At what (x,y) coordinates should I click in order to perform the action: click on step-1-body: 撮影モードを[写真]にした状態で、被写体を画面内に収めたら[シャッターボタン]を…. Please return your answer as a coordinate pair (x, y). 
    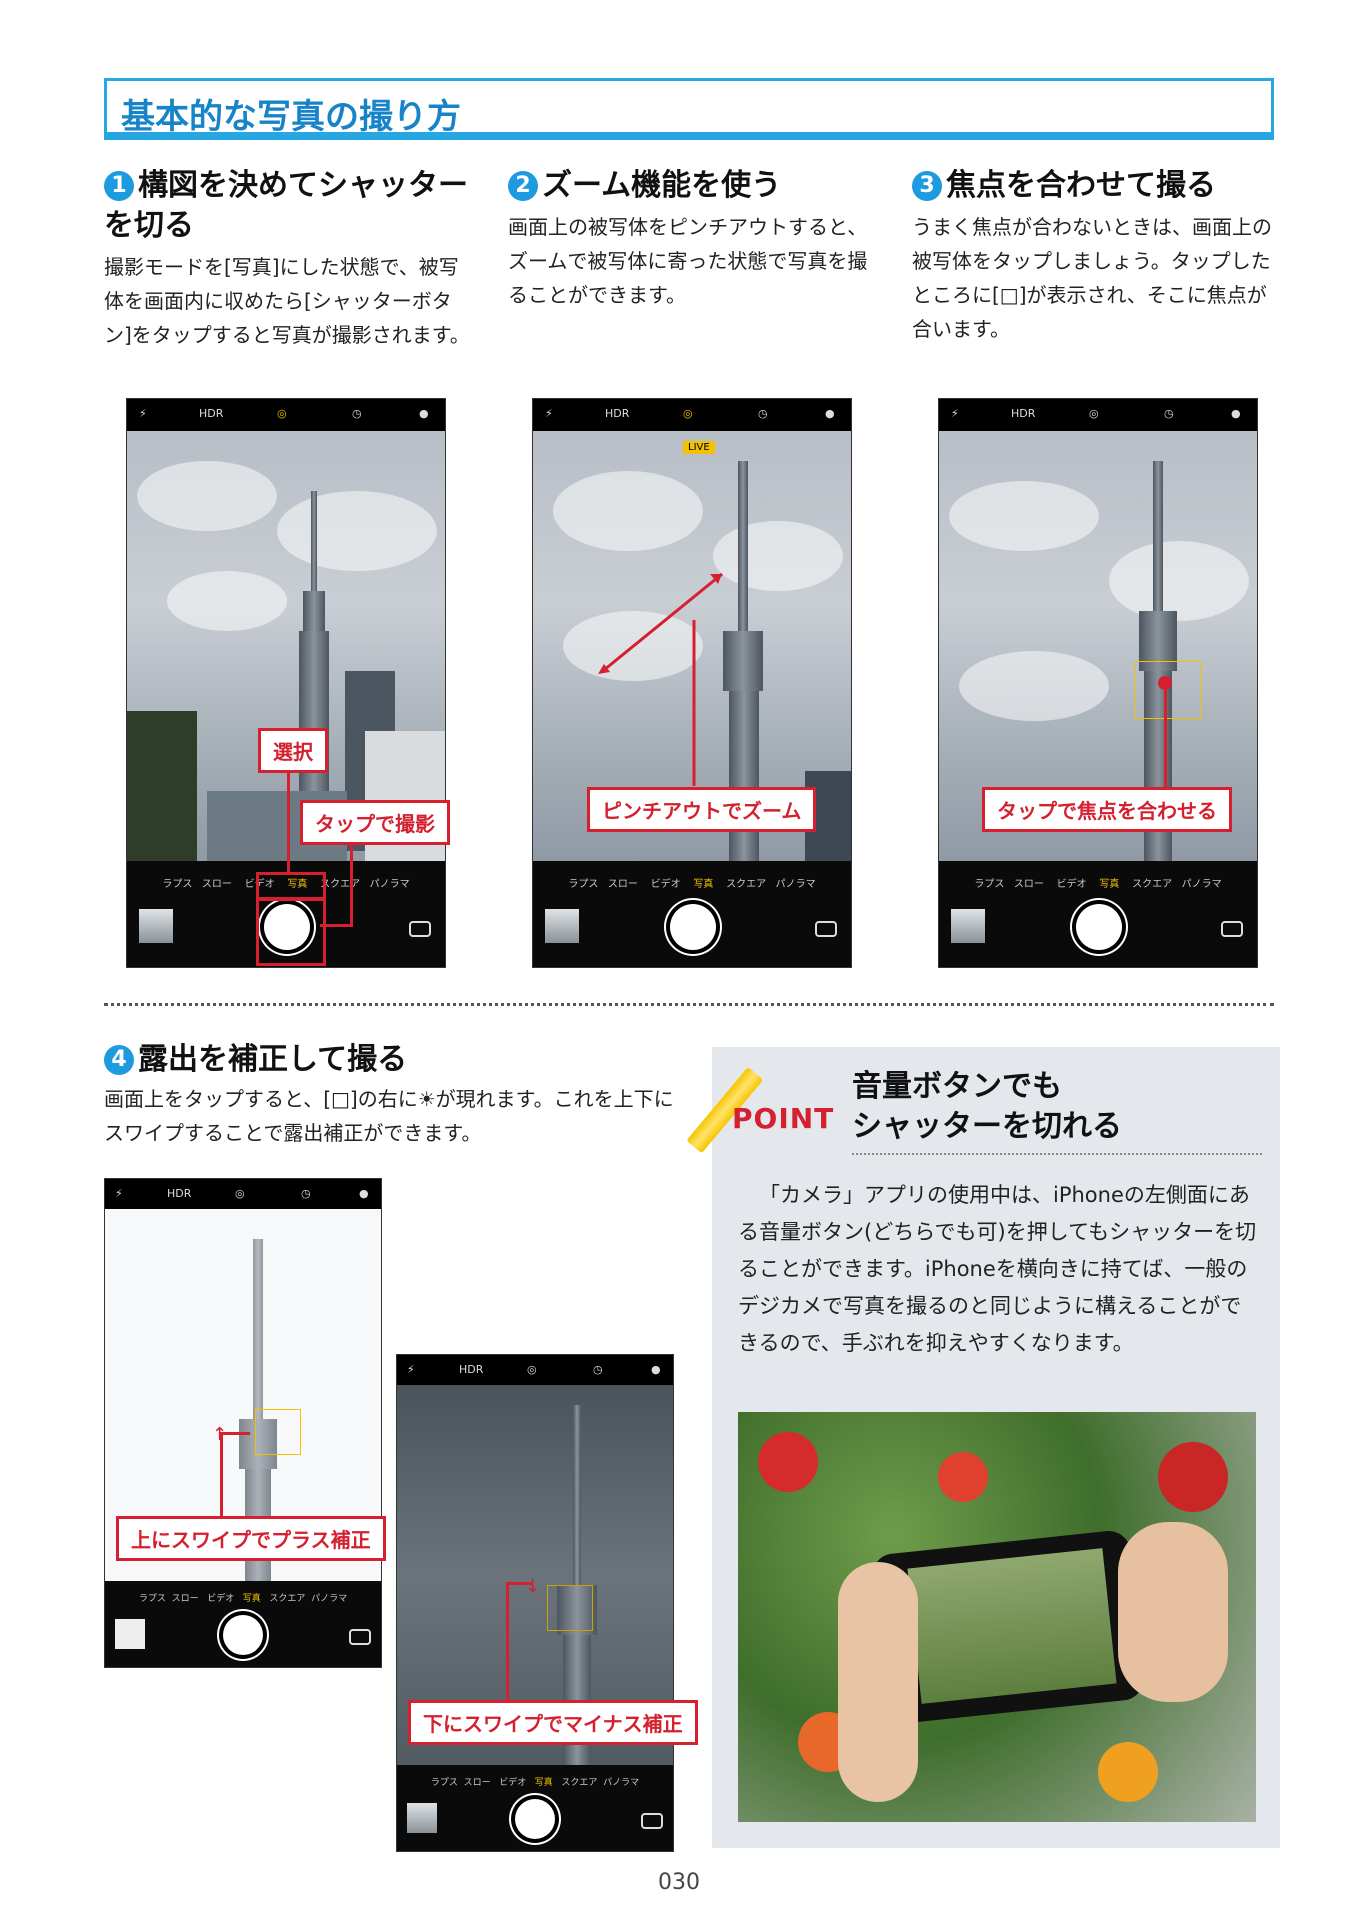
    Looking at the image, I should click on (287, 301).